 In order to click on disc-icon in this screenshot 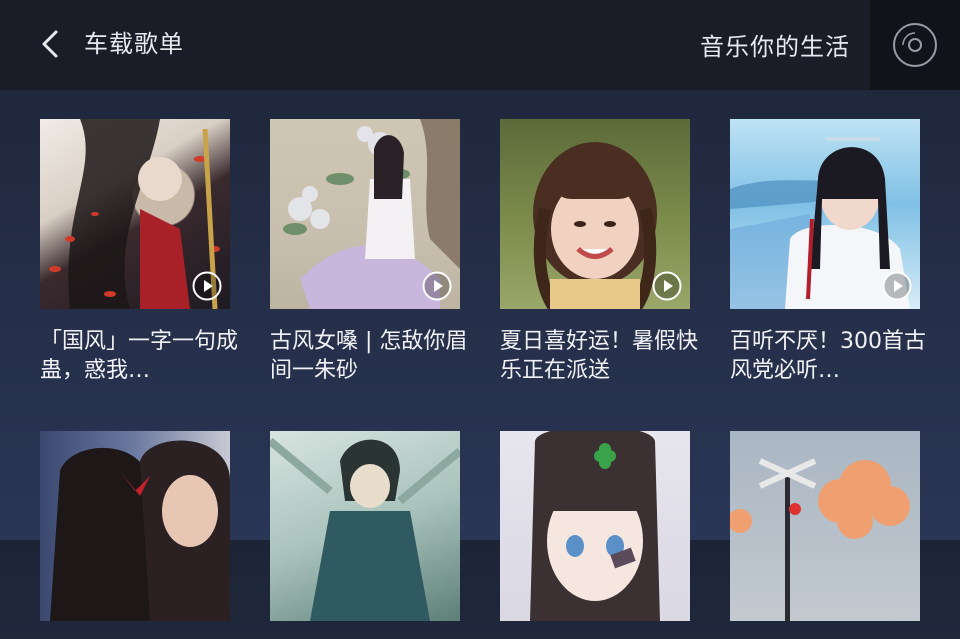, I will do `click(915, 45)`.